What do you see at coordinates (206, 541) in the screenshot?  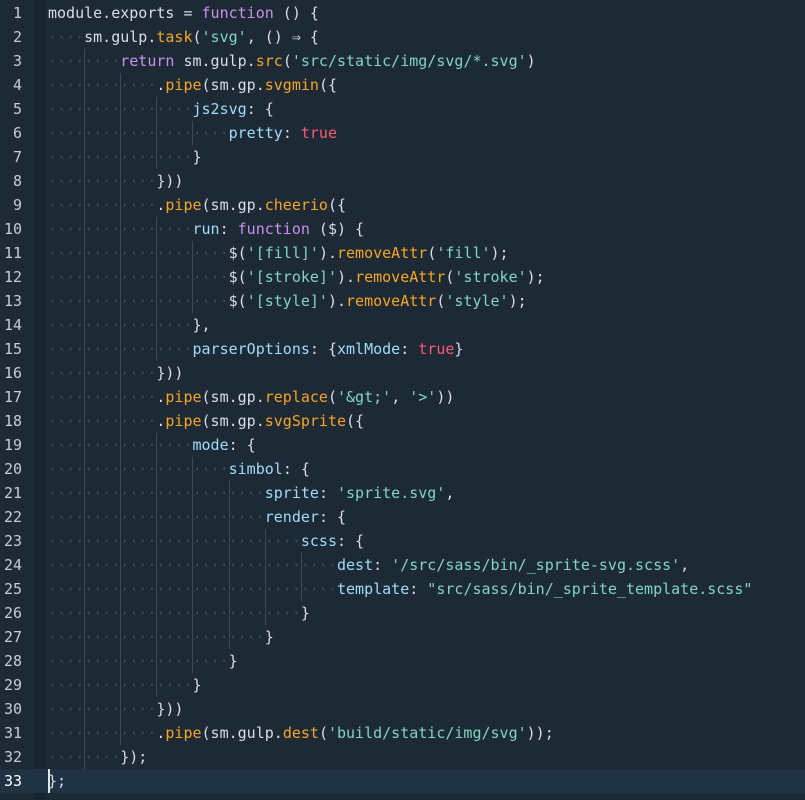 I see `code-text: ····························scss: {` at bounding box center [206, 541].